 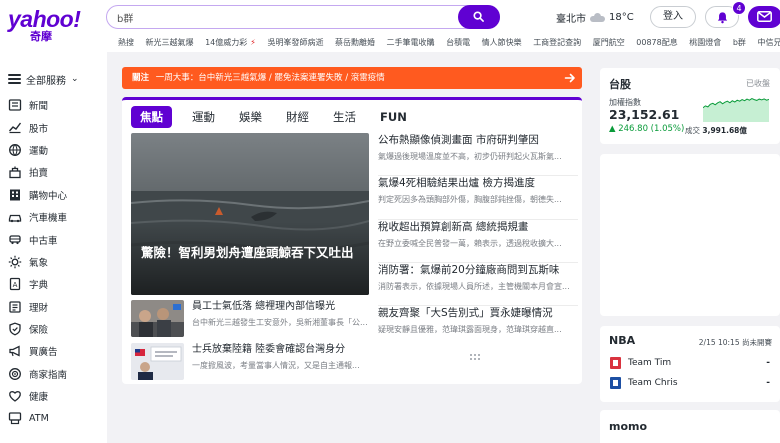 I want to click on sidebar-item-label: 運動, so click(x=39, y=151).